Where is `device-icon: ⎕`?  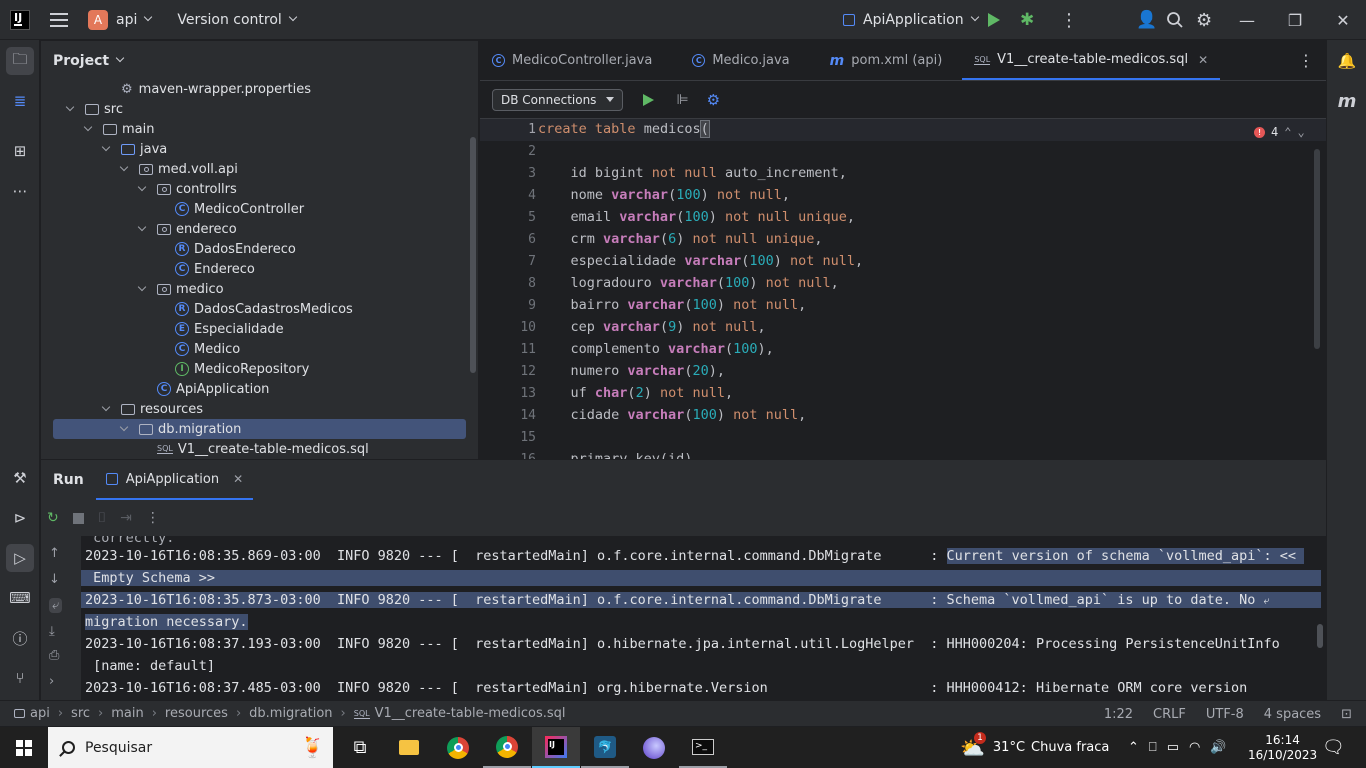
device-icon: ⎕ is located at coordinates (1153, 747).